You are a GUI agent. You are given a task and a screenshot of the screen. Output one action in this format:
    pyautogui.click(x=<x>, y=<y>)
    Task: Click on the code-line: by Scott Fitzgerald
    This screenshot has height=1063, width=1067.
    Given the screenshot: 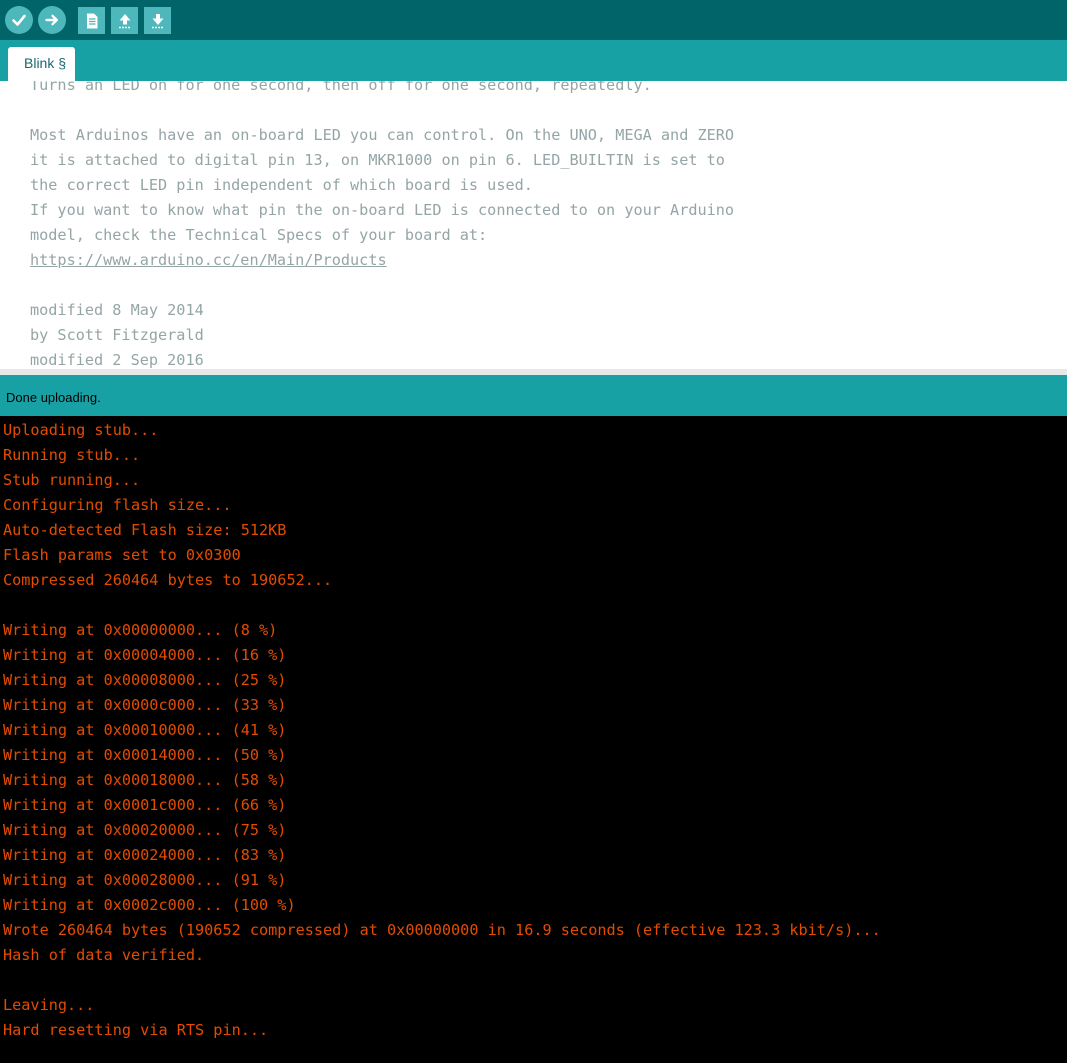 What is the action you would take?
    pyautogui.click(x=117, y=335)
    